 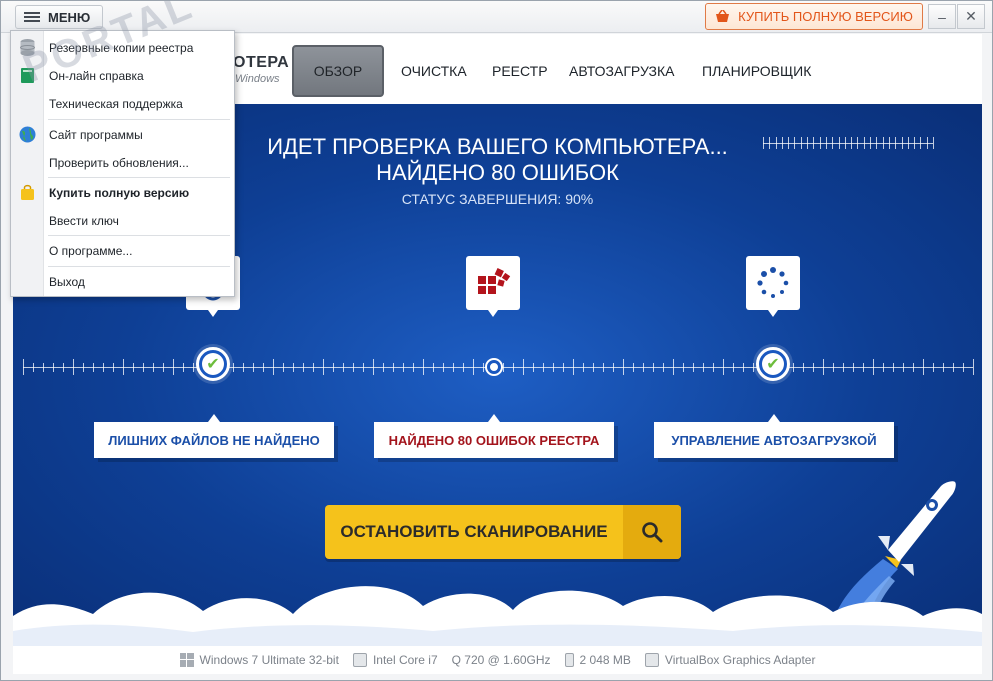 I want to click on menu-item-label: Купить полную версию, so click(x=119, y=192).